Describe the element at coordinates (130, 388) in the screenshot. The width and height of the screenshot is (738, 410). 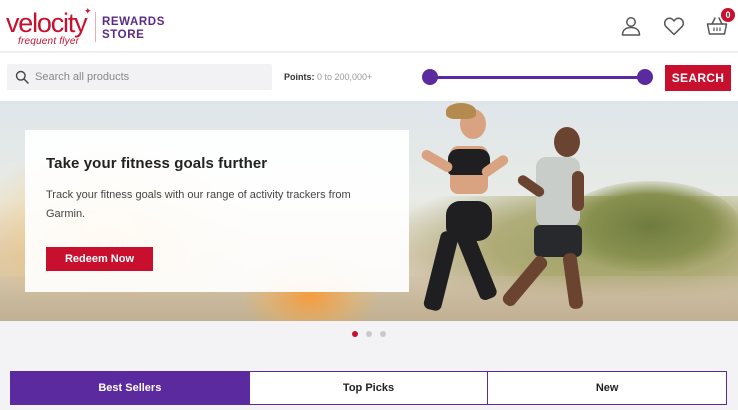
I see `tab-best-sellers: Best Sellers` at that location.